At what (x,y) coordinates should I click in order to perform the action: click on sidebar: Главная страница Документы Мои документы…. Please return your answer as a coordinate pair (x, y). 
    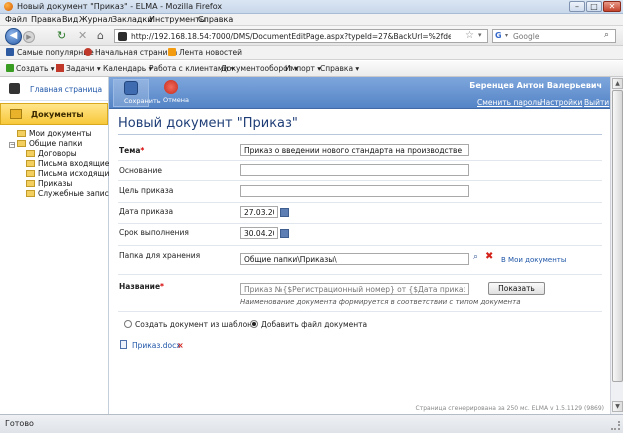
    Looking at the image, I should click on (59, 245).